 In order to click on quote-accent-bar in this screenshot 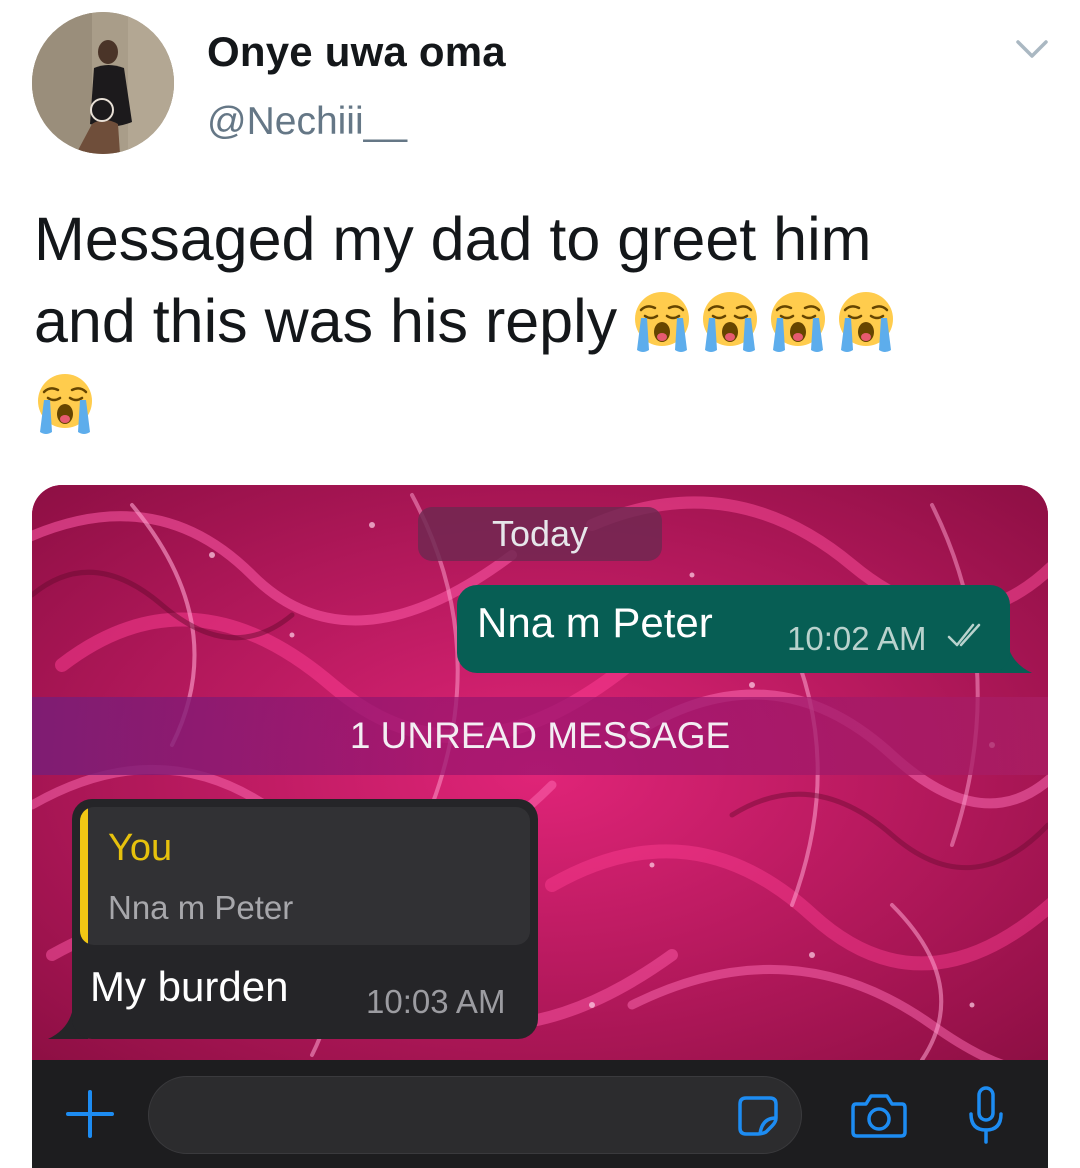, I will do `click(84, 876)`.